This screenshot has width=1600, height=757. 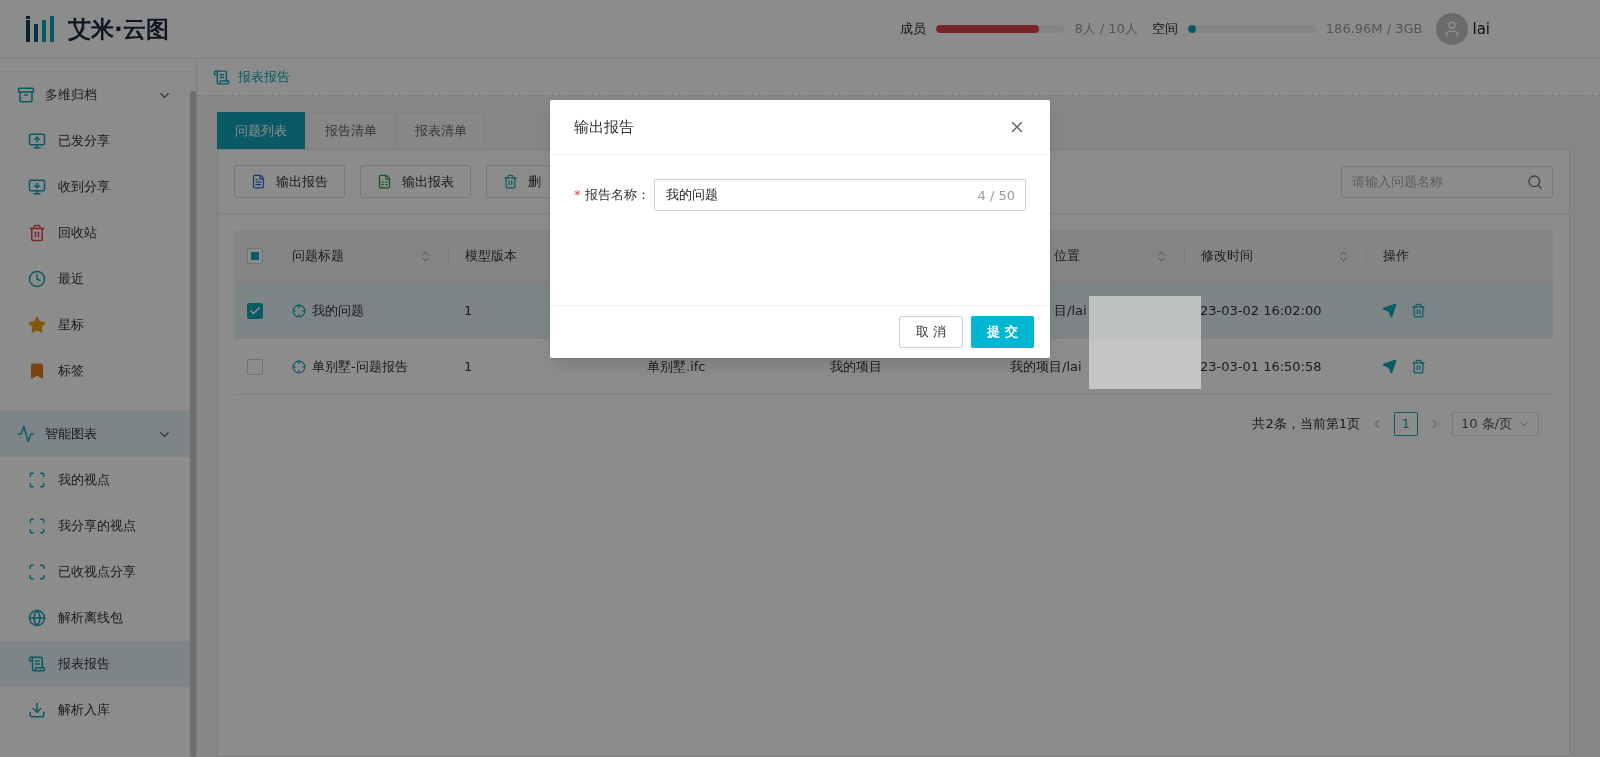 I want to click on table-cell-text: 单别墅-问题报告, so click(x=360, y=366).